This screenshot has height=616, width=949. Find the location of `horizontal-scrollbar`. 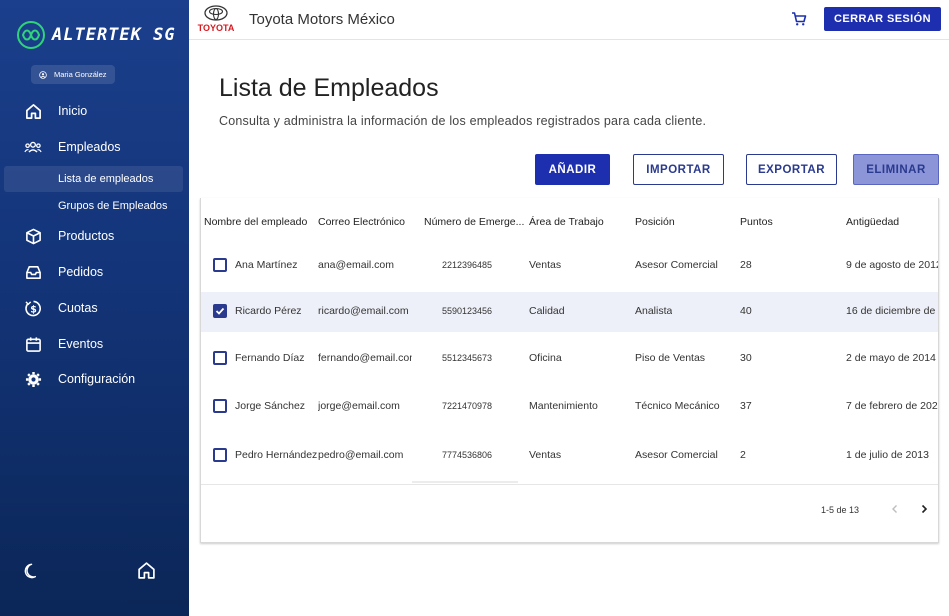

horizontal-scrollbar is located at coordinates (465, 482).